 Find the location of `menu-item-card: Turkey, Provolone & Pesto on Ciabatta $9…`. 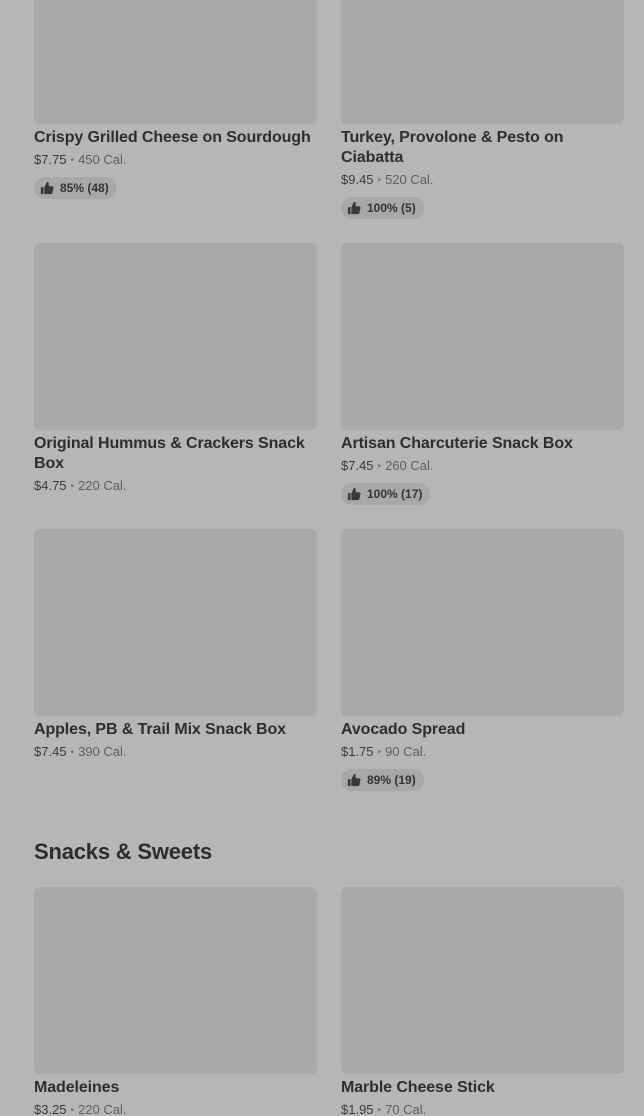

menu-item-card: Turkey, Provolone & Pesto on Ciabatta $9… is located at coordinates (482, 110).